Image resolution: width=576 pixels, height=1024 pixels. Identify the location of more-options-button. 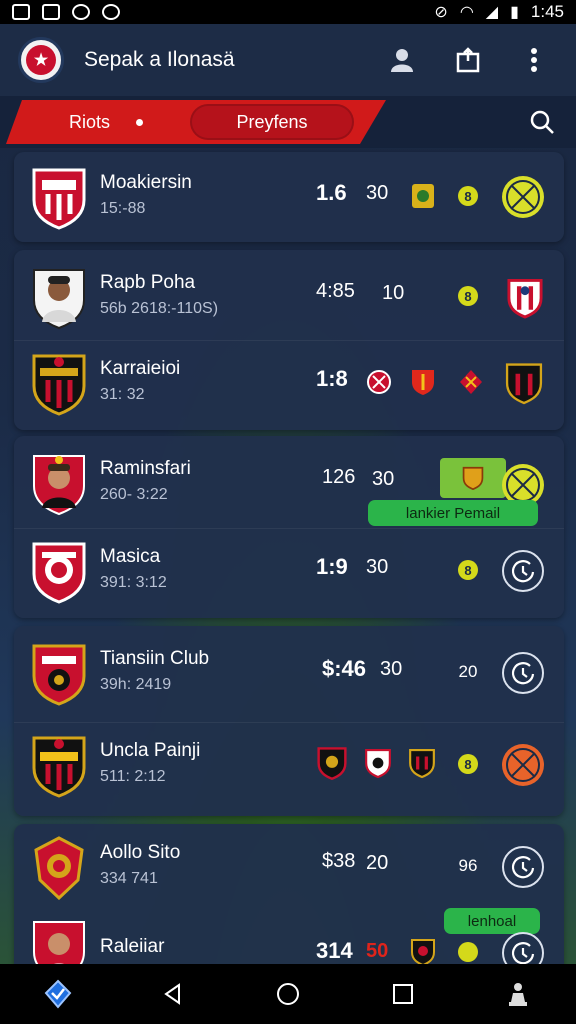
(534, 60).